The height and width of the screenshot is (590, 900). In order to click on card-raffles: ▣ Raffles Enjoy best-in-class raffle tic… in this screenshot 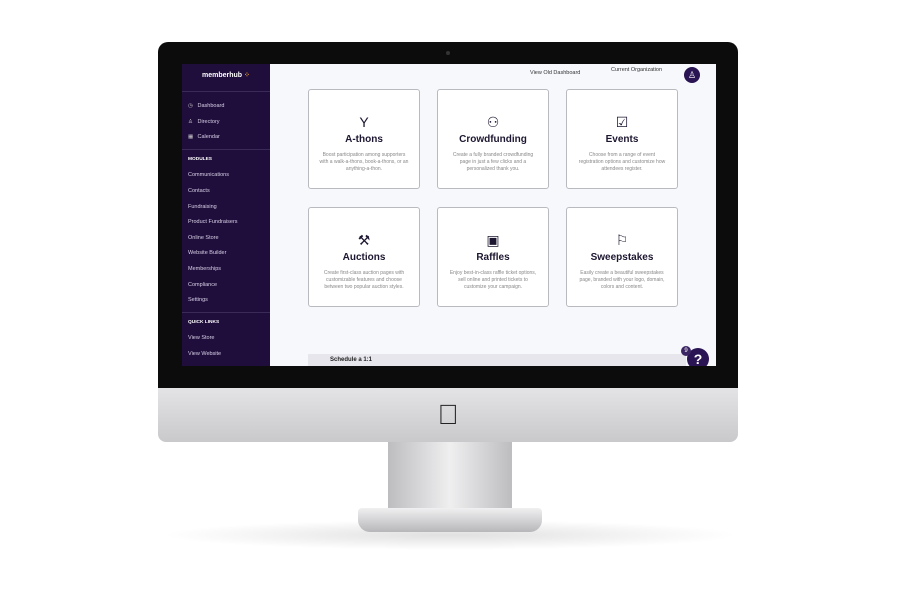, I will do `click(493, 257)`.